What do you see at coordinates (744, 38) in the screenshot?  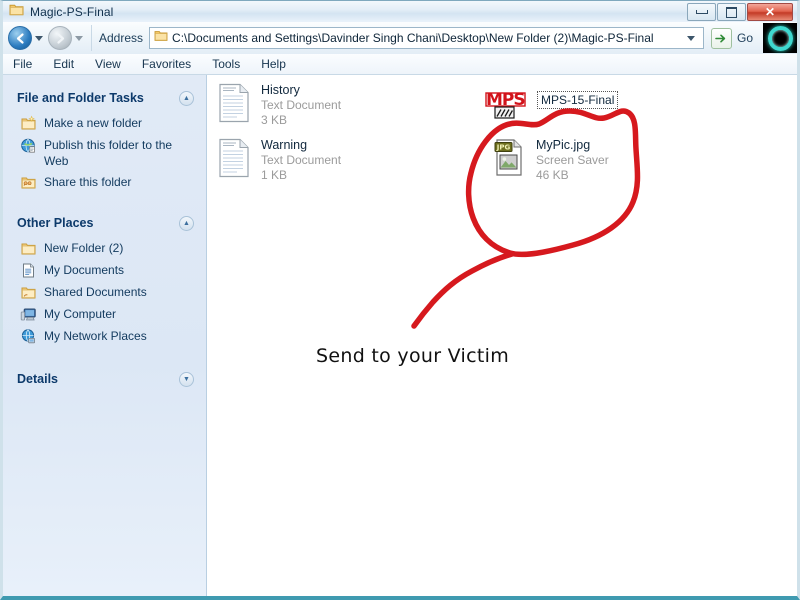 I see `go-label: Go` at bounding box center [744, 38].